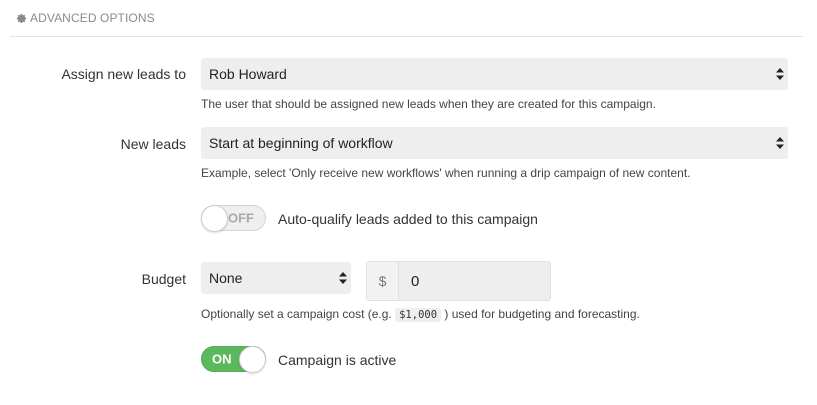 This screenshot has height=405, width=817. Describe the element at coordinates (233, 359) in the screenshot. I see `campaign-active-toggle: ON` at that location.